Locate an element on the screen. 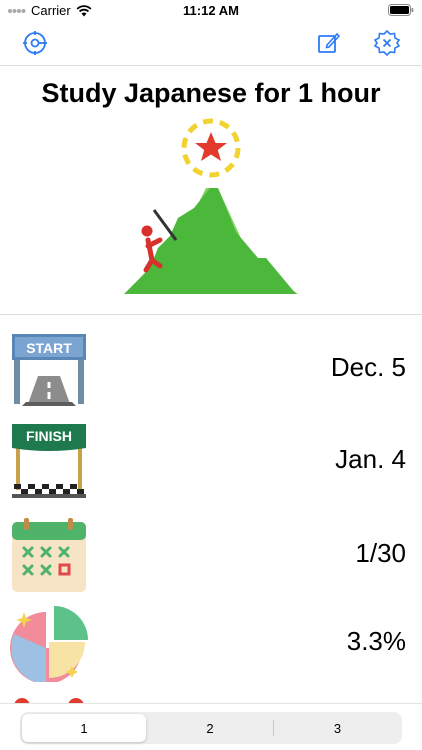  pie-chart-icon is located at coordinates (49, 644).